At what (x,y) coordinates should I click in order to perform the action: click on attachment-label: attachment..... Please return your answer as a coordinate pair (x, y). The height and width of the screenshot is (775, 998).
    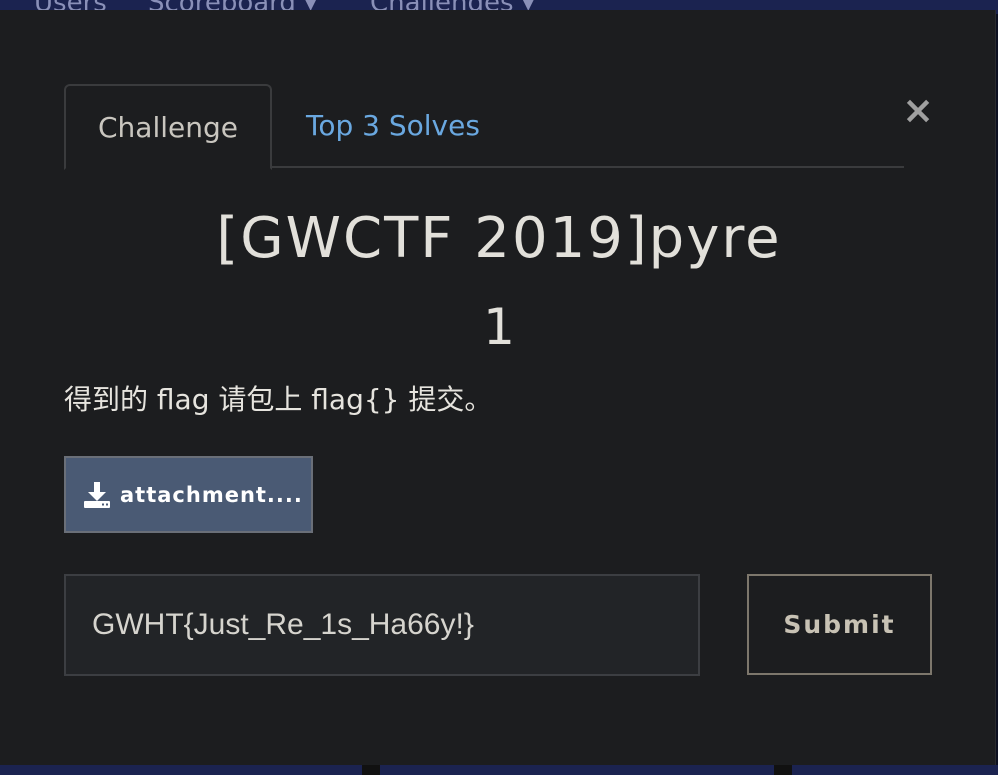
    Looking at the image, I should click on (211, 494).